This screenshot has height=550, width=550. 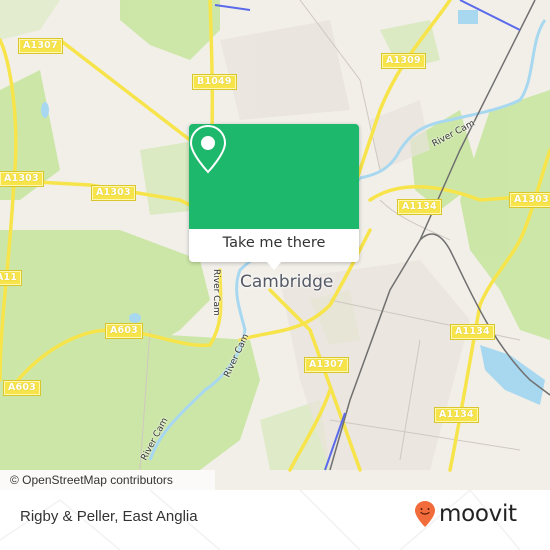 What do you see at coordinates (214, 82) in the screenshot?
I see `road-label-b1049: B1049` at bounding box center [214, 82].